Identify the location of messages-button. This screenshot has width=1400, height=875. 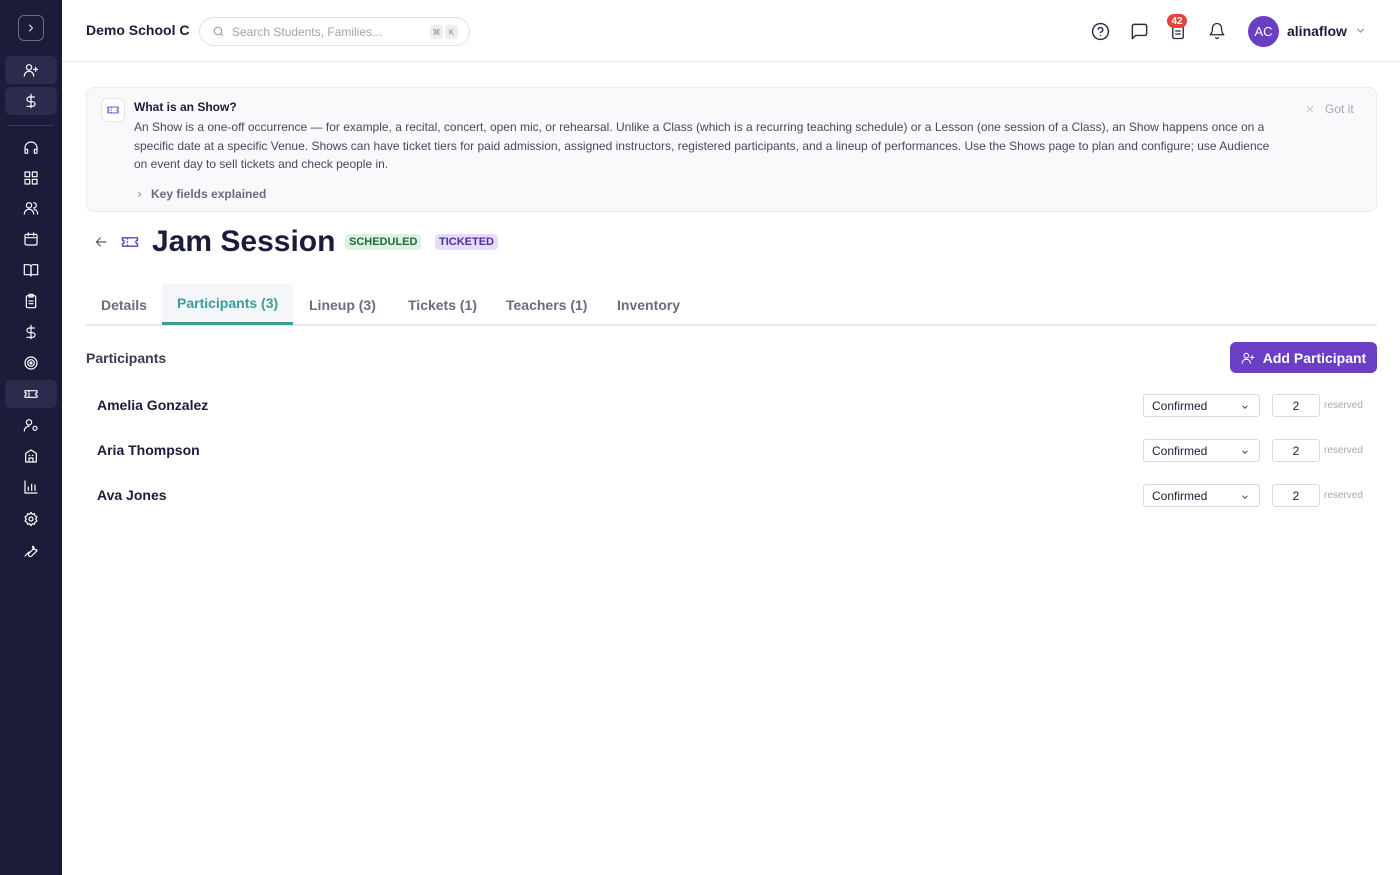
(1139, 31).